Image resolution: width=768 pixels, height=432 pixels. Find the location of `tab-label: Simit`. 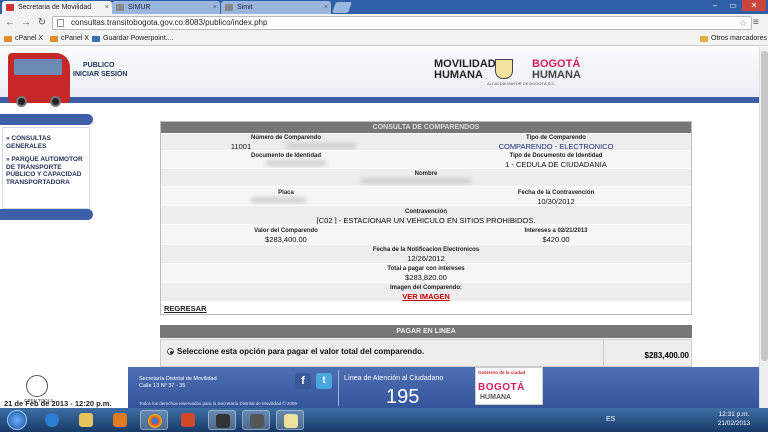

tab-label: Simit is located at coordinates (245, 7).